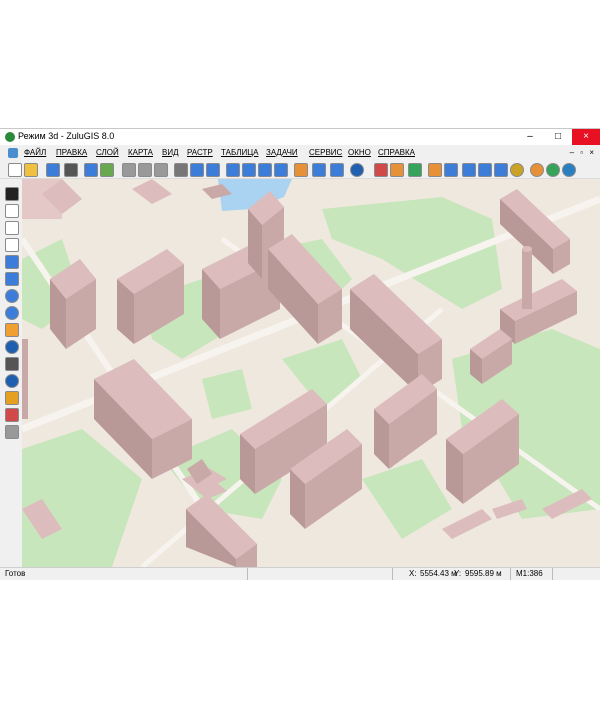 This screenshot has height=710, width=600. What do you see at coordinates (12, 432) in the screenshot?
I see `node-icon` at bounding box center [12, 432].